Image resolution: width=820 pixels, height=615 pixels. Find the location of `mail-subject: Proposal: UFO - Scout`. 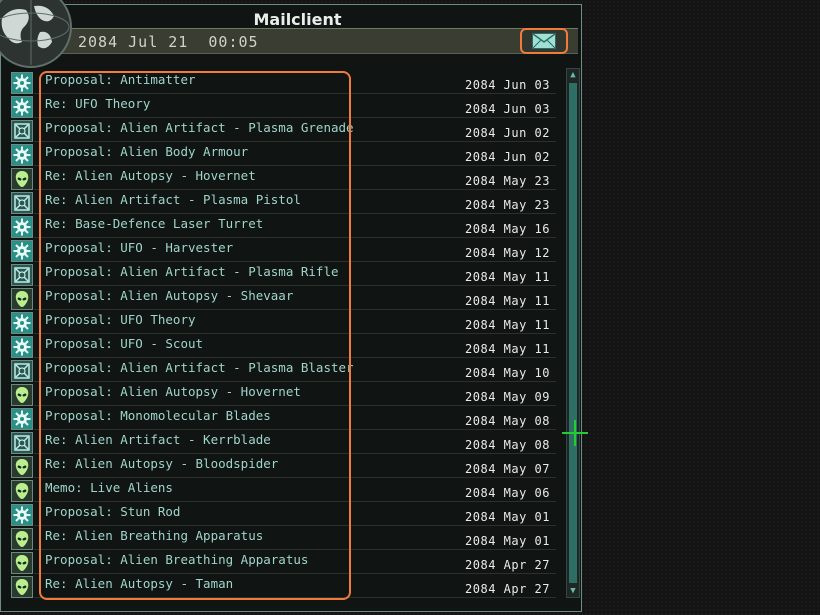

mail-subject: Proposal: UFO - Scout is located at coordinates (124, 343).